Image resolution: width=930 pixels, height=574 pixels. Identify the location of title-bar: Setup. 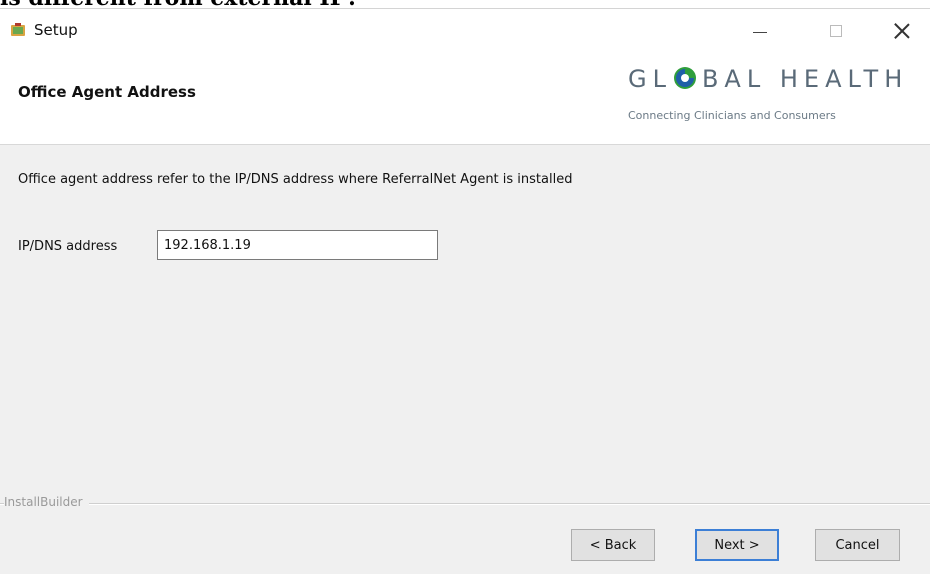
(465, 31).